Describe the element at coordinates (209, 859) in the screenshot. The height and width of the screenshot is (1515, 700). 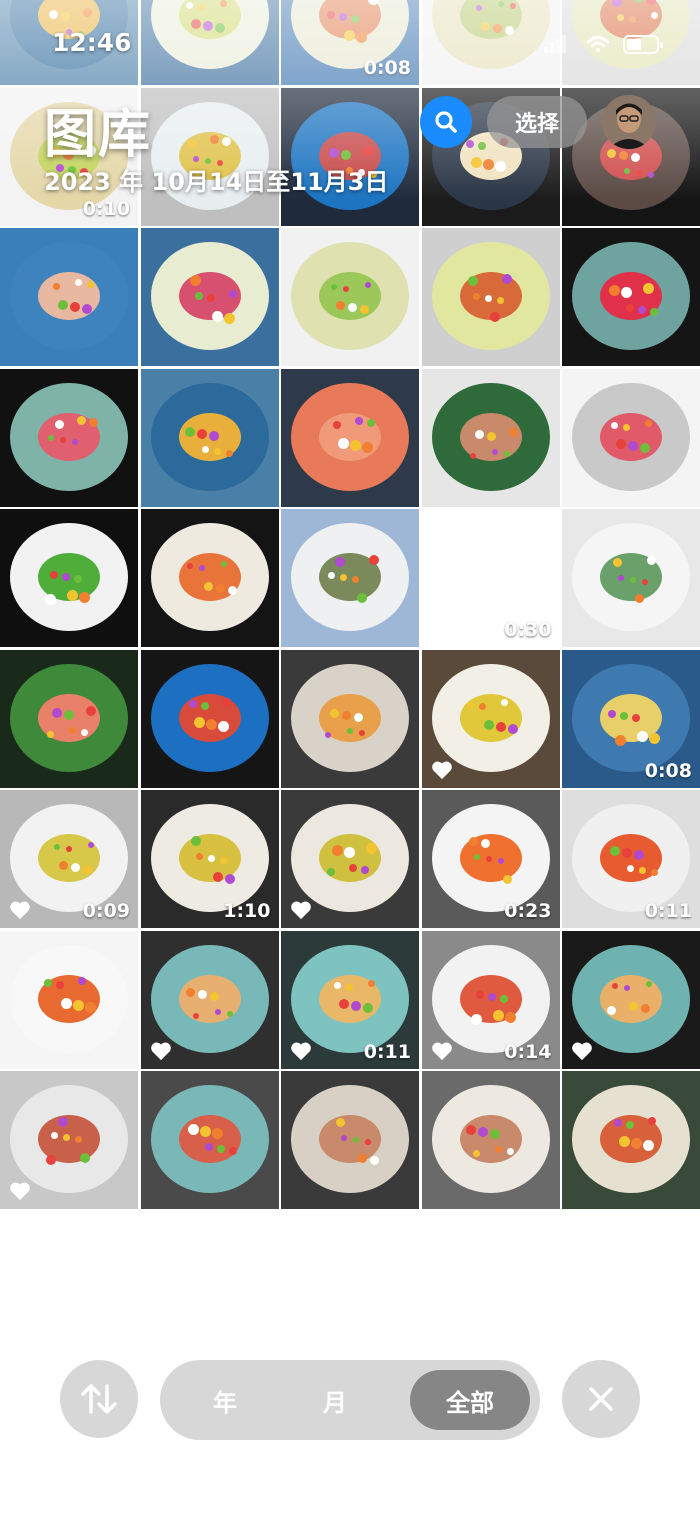
I see `photo-thumbnail: 1:10` at that location.